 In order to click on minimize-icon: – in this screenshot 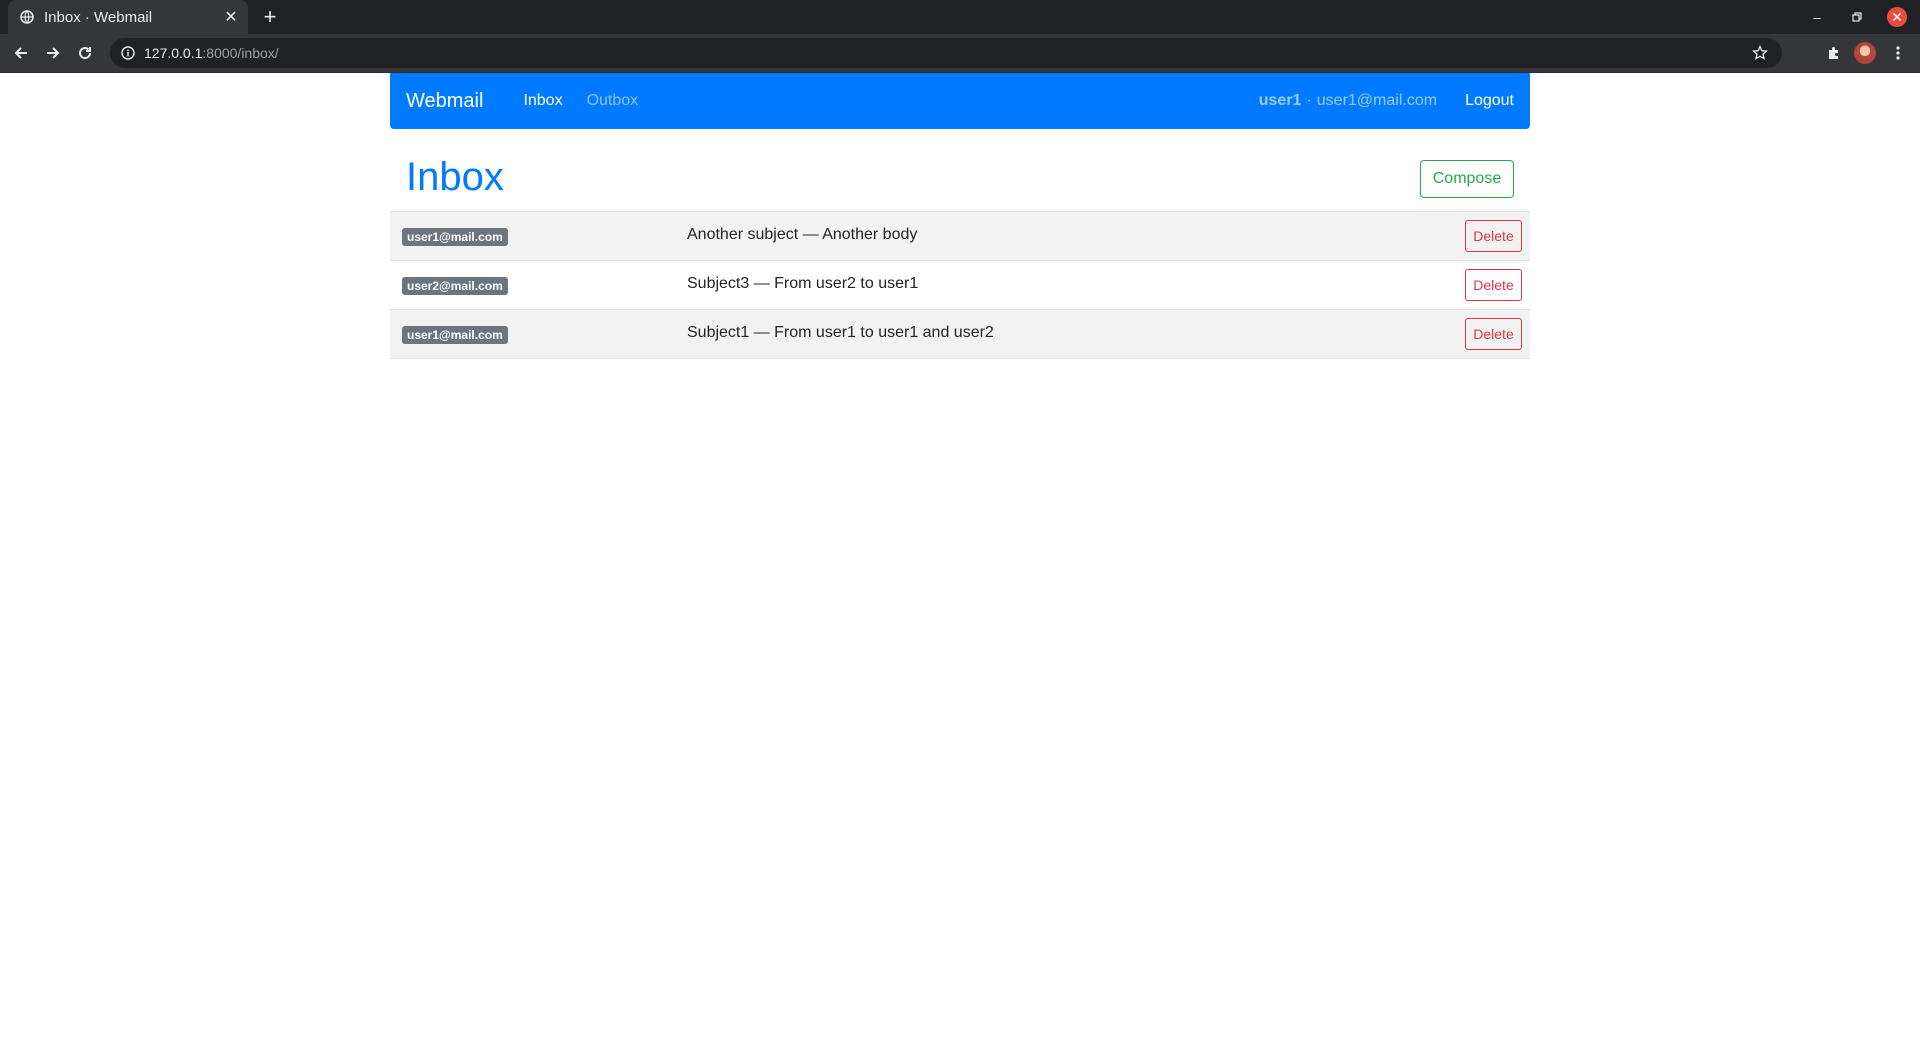, I will do `click(1817, 17)`.